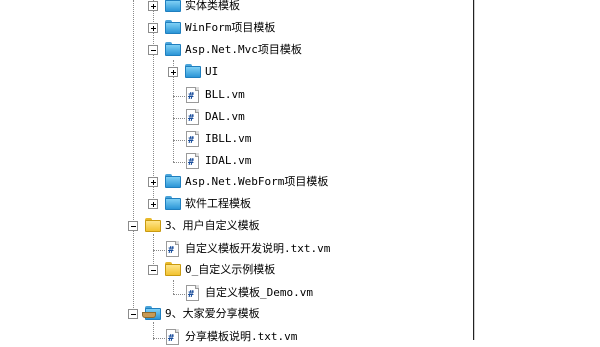 The width and height of the screenshot is (600, 347). I want to click on tree-node-bll-file: # BLL.vm, so click(286, 95).